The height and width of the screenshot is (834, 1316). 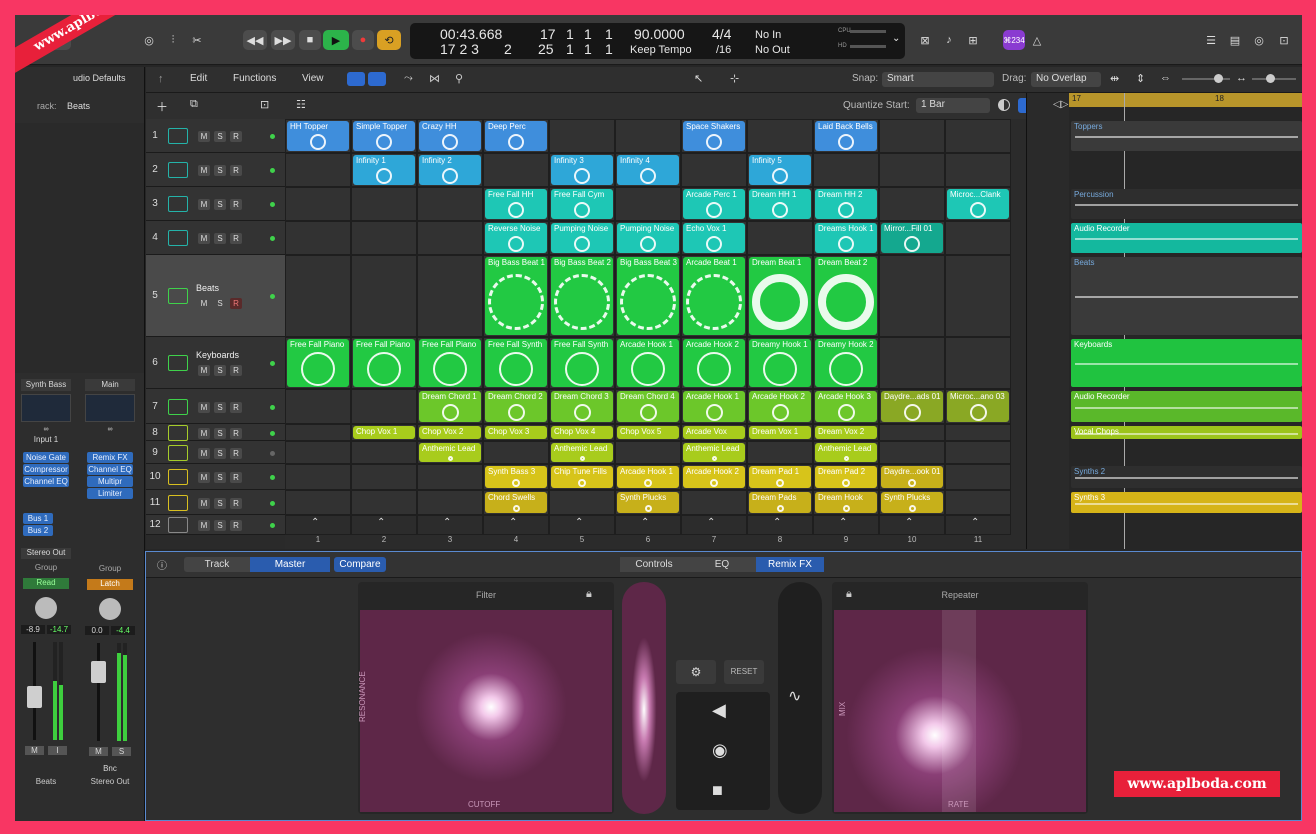 What do you see at coordinates (717, 790) in the screenshot?
I see `tape-stop-icon: ■` at bounding box center [717, 790].